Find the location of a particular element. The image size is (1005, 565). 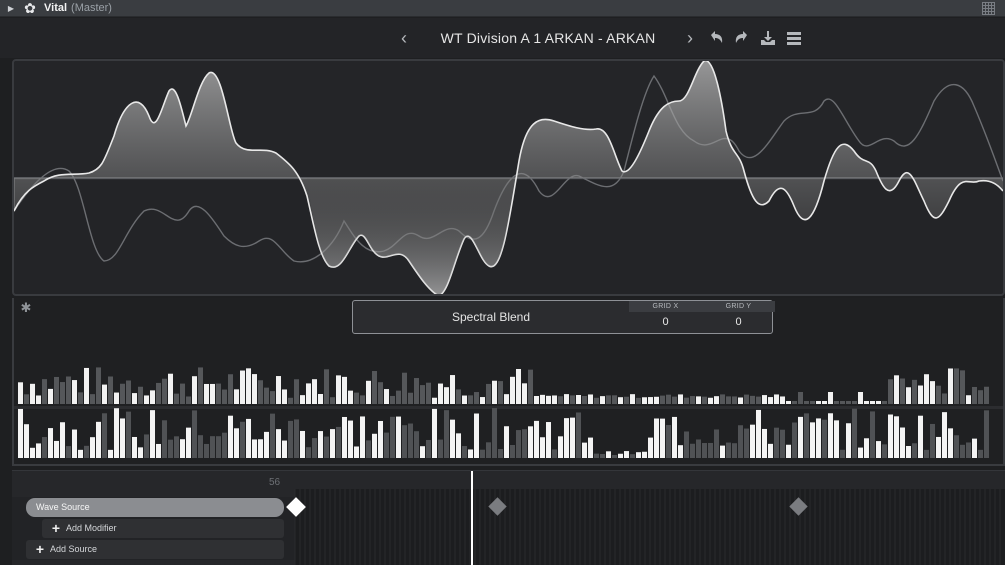

preset-name: WT Division A 1 ARKAN - ARKAN is located at coordinates (548, 38).